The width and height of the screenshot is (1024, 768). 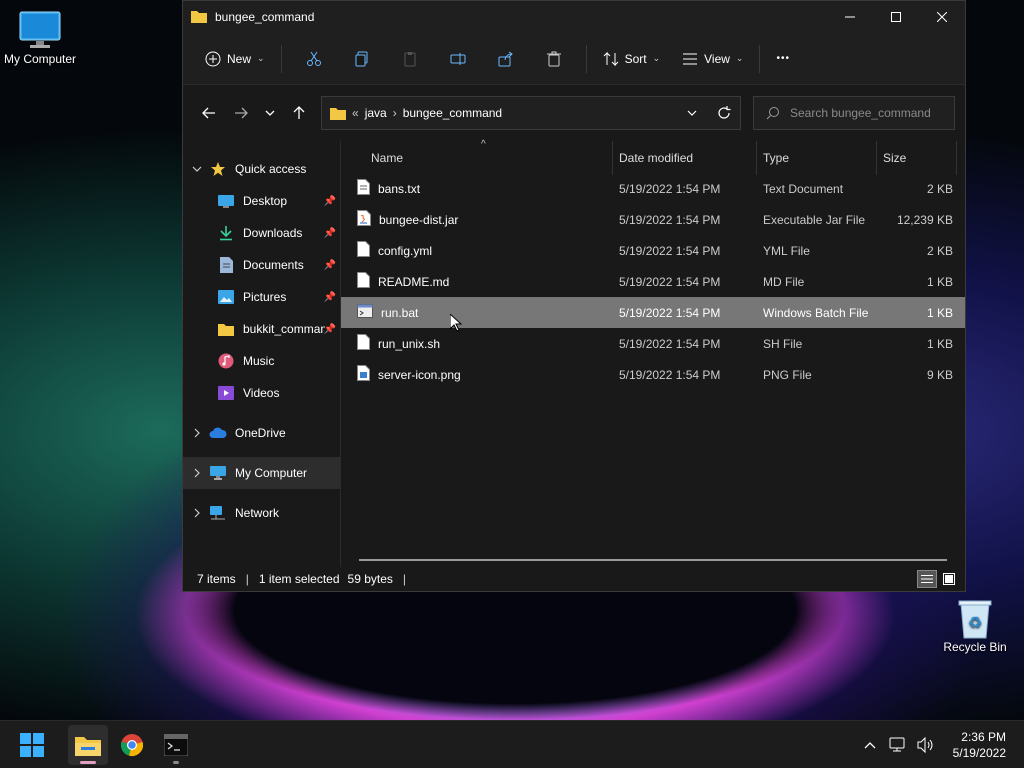 What do you see at coordinates (261, 473) in the screenshot?
I see `sidebar-item-my-computer: My Computer` at bounding box center [261, 473].